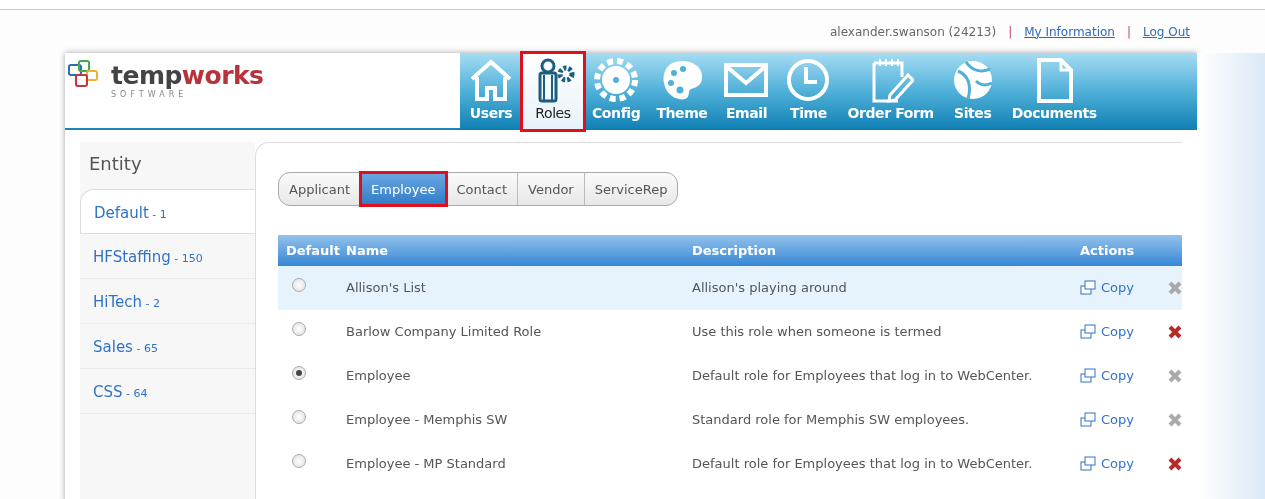 The image size is (1265, 499). I want to click on nav-tab: Documents, so click(1054, 91).